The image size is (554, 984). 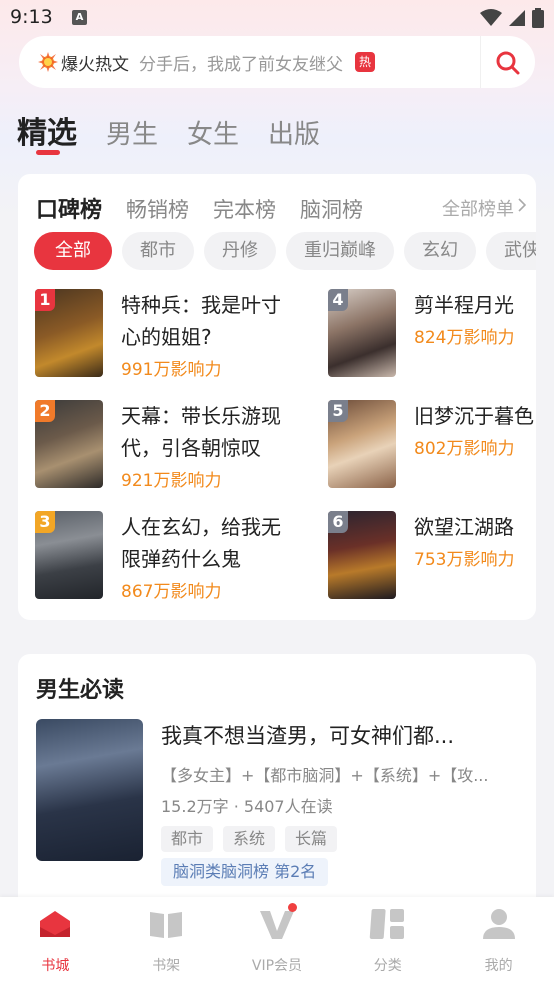 I want to click on rank-badge: 2, so click(x=45, y=411).